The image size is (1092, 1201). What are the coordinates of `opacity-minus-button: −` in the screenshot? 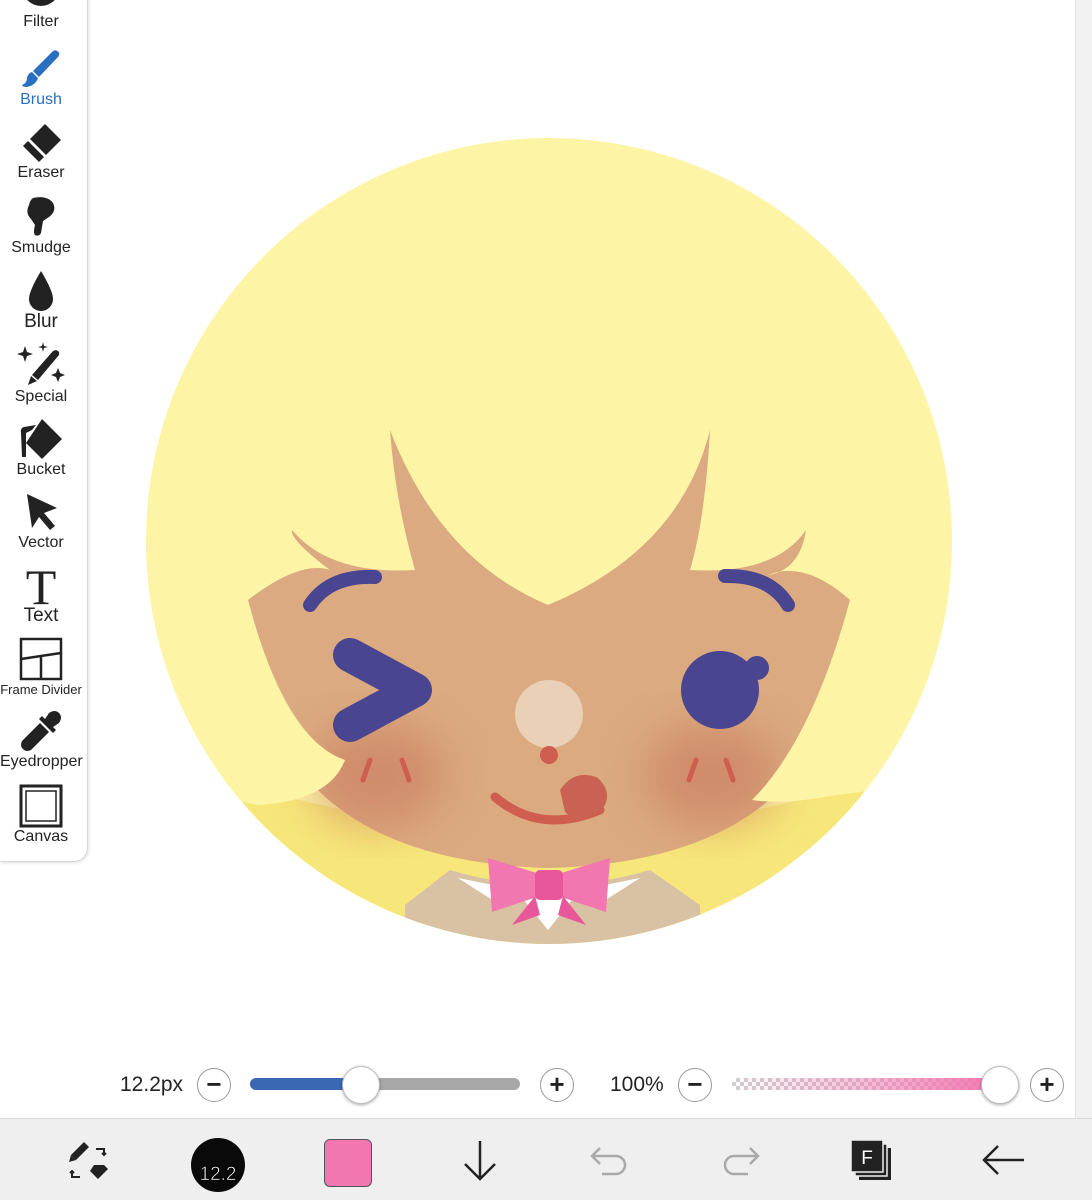 It's located at (695, 1085).